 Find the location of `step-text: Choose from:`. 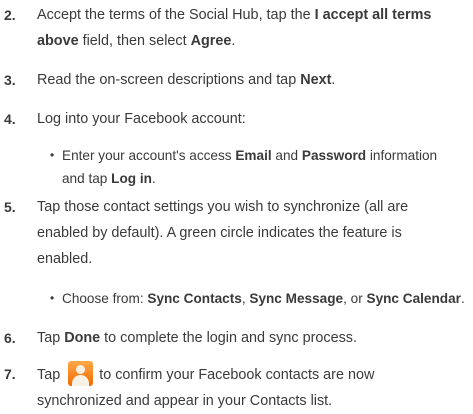

step-text: Choose from: is located at coordinates (105, 298).